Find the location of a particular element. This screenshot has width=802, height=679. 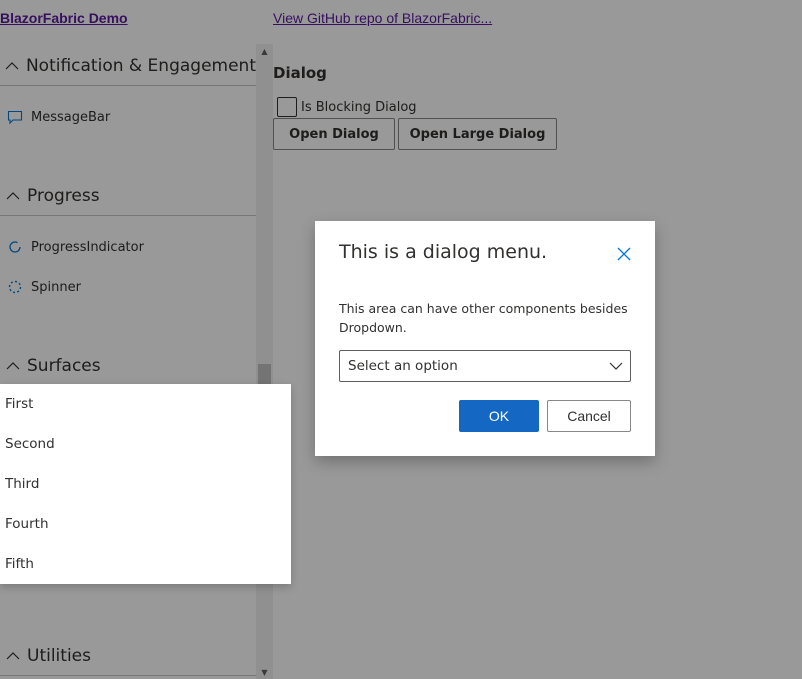

dialog-title: This is a dialog menu. is located at coordinates (443, 252).